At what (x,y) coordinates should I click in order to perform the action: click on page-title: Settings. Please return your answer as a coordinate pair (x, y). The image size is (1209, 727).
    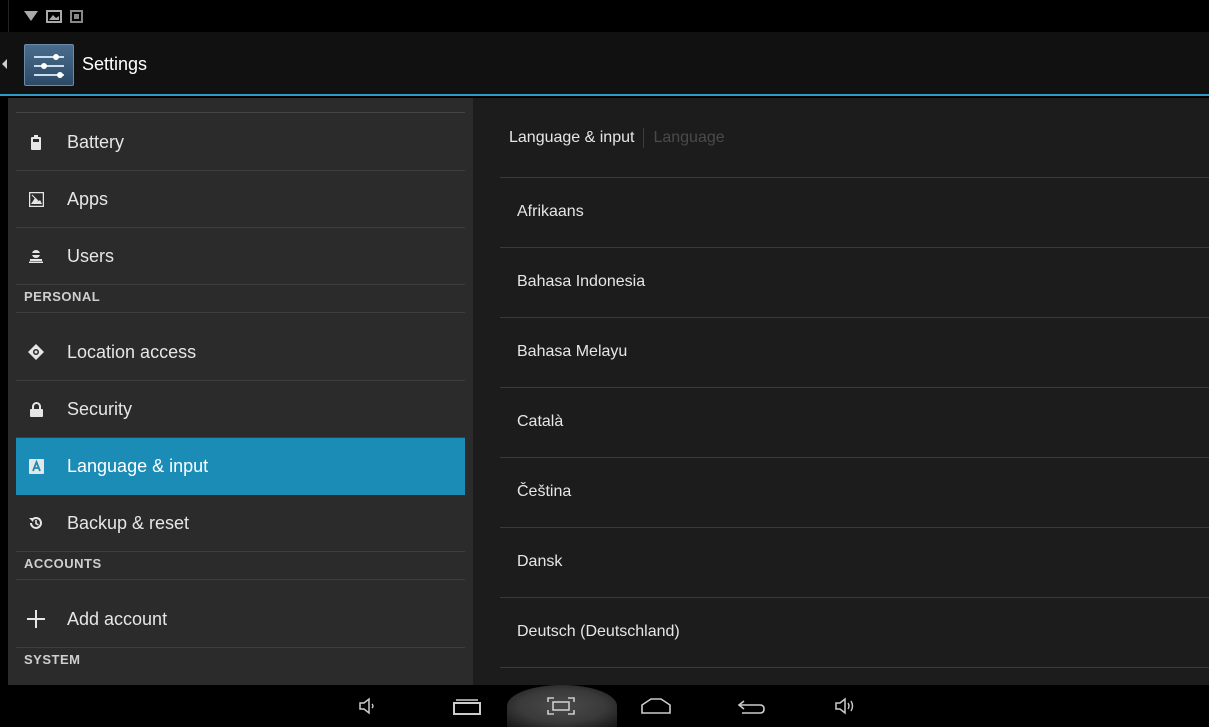
    Looking at the image, I should click on (115, 64).